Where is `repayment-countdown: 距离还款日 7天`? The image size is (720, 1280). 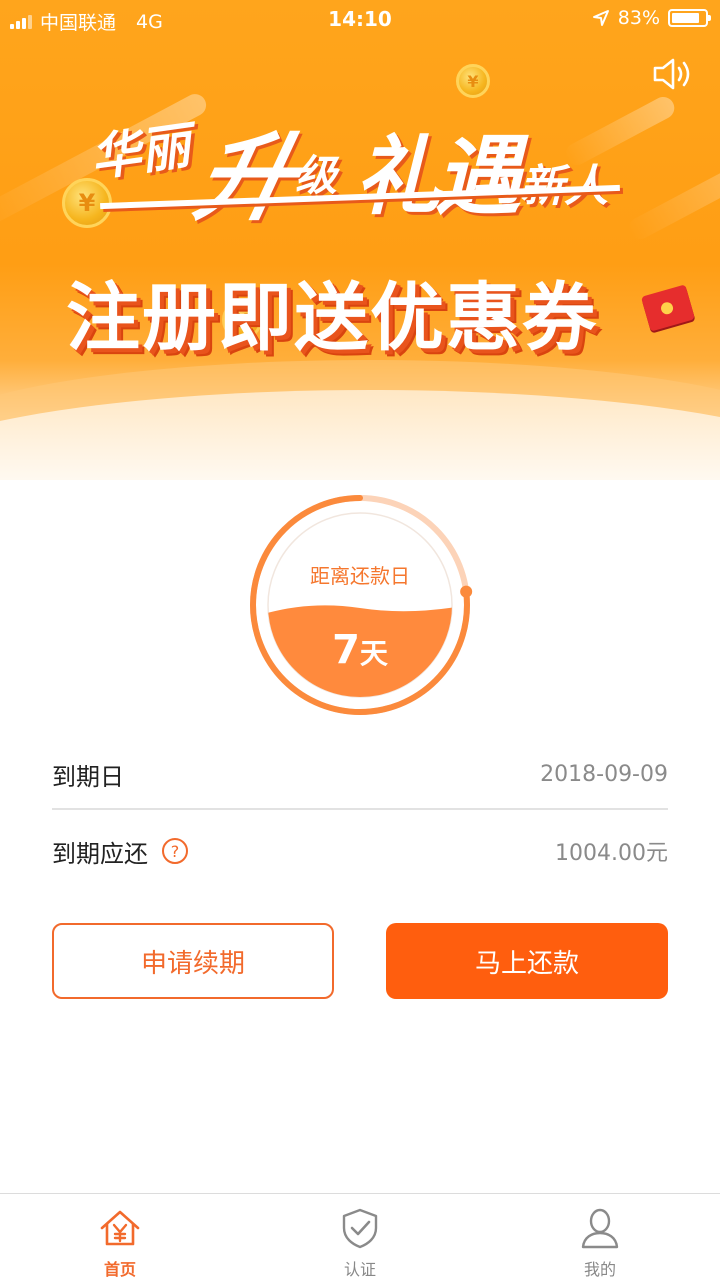 repayment-countdown: 距离还款日 7天 is located at coordinates (360, 605).